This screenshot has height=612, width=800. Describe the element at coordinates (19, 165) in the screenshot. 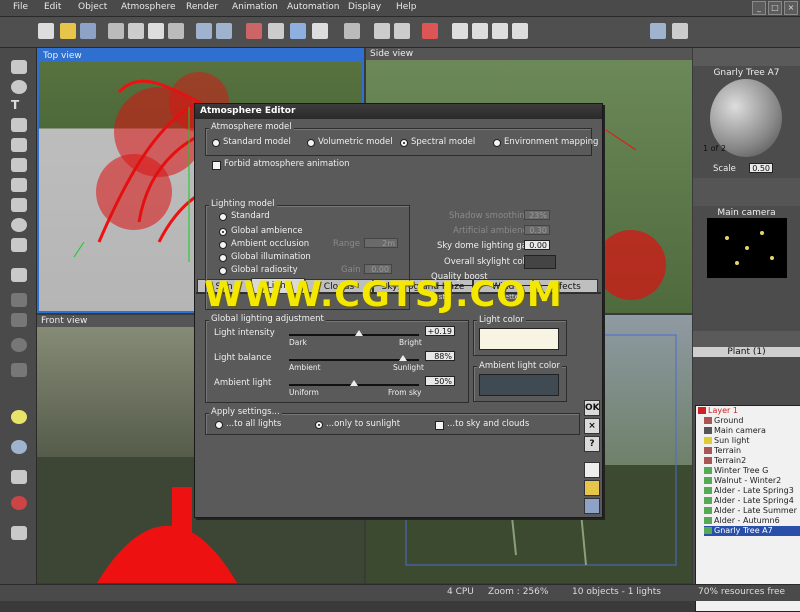

I see `water-tool-icon` at that location.